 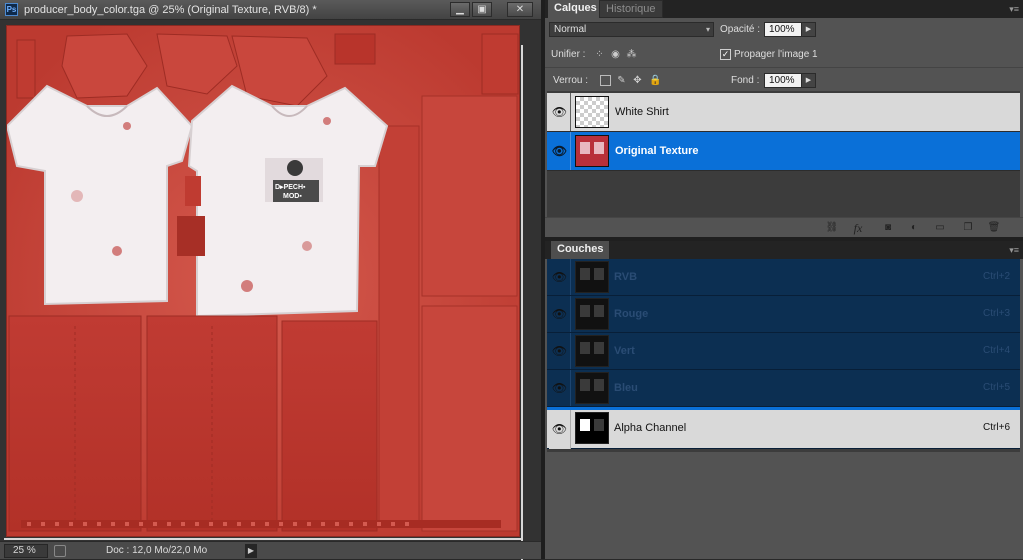 What do you see at coordinates (626, 388) in the screenshot?
I see `channel-name: Bleu` at bounding box center [626, 388].